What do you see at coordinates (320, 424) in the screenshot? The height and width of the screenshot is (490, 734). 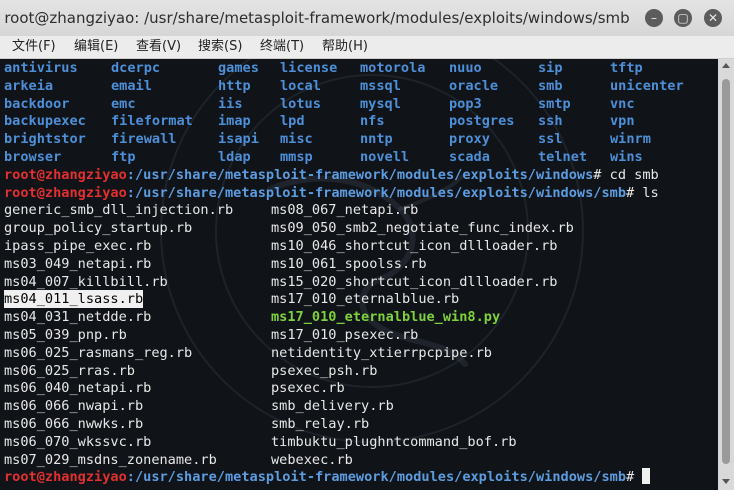 I see `file-name: smb_relay.rb` at bounding box center [320, 424].